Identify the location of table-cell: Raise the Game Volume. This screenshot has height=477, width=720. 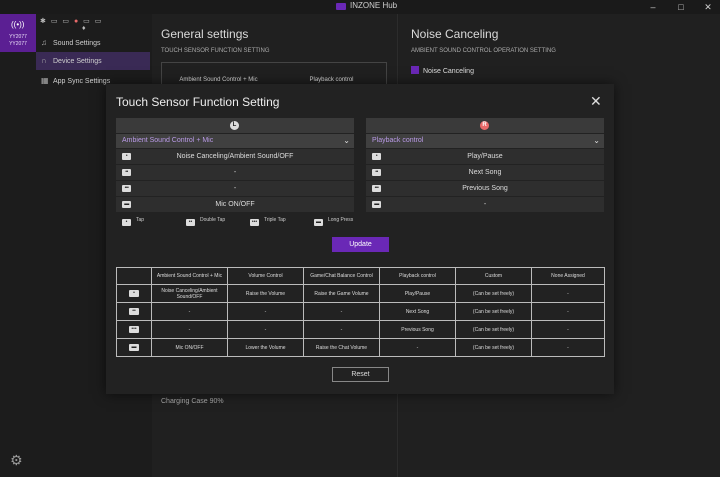
(341, 293).